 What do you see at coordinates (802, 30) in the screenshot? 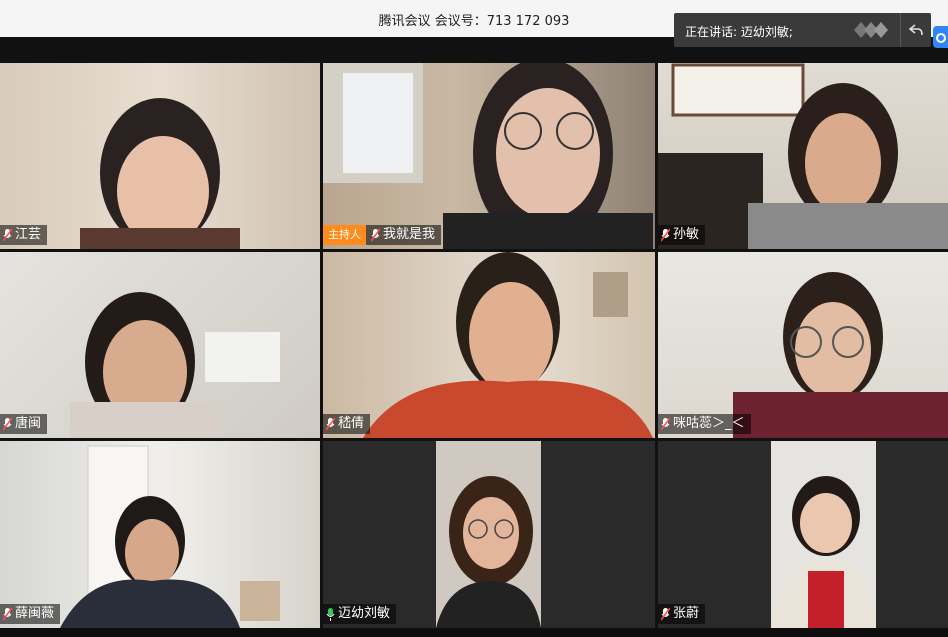
I see `speaking-indicator: 正在讲话: 迈幼刘敏;` at bounding box center [802, 30].